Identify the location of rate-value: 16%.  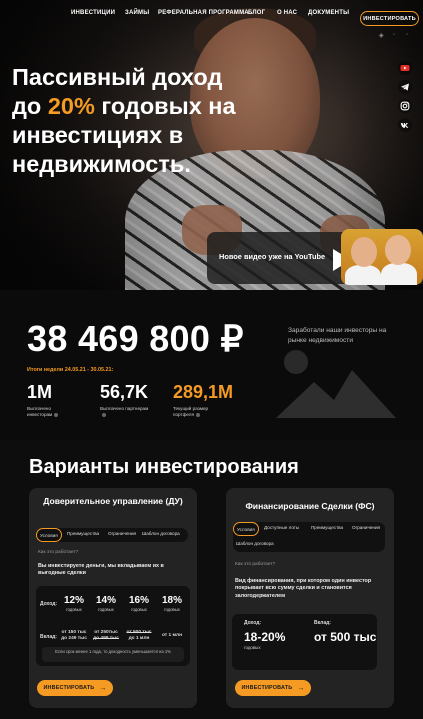
(138, 600).